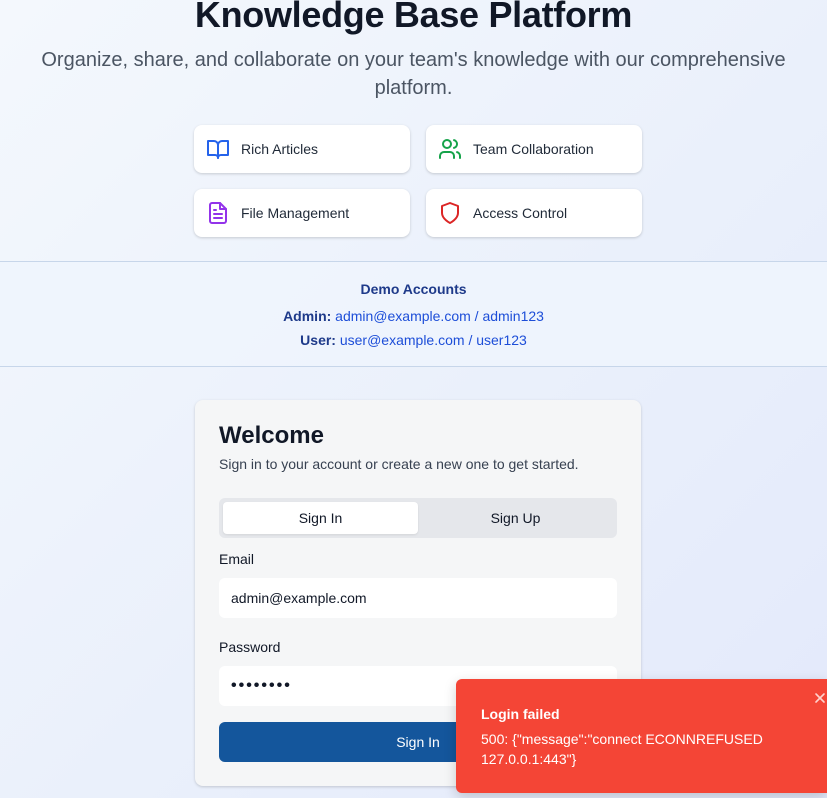  Describe the element at coordinates (307, 316) in the screenshot. I see `demo-admin-label: Admin:` at that location.